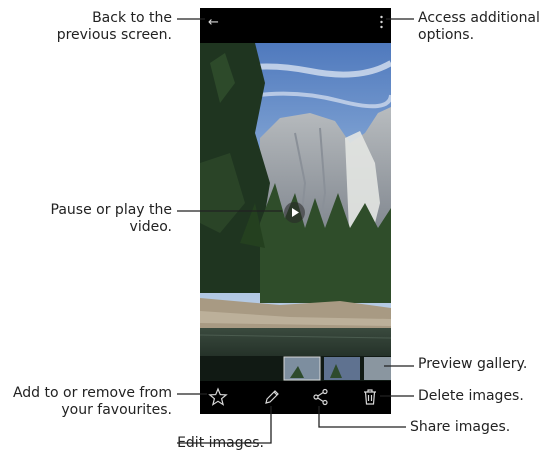 The height and width of the screenshot is (455, 546). What do you see at coordinates (479, 27) in the screenshot?
I see `callout-options: Access additional options.` at bounding box center [479, 27].